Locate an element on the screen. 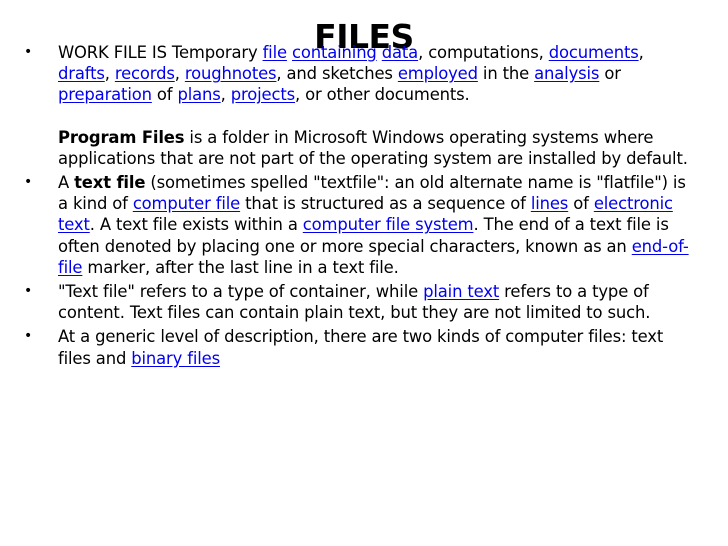  link-computer-file-system: computer file system is located at coordinates (388, 224).